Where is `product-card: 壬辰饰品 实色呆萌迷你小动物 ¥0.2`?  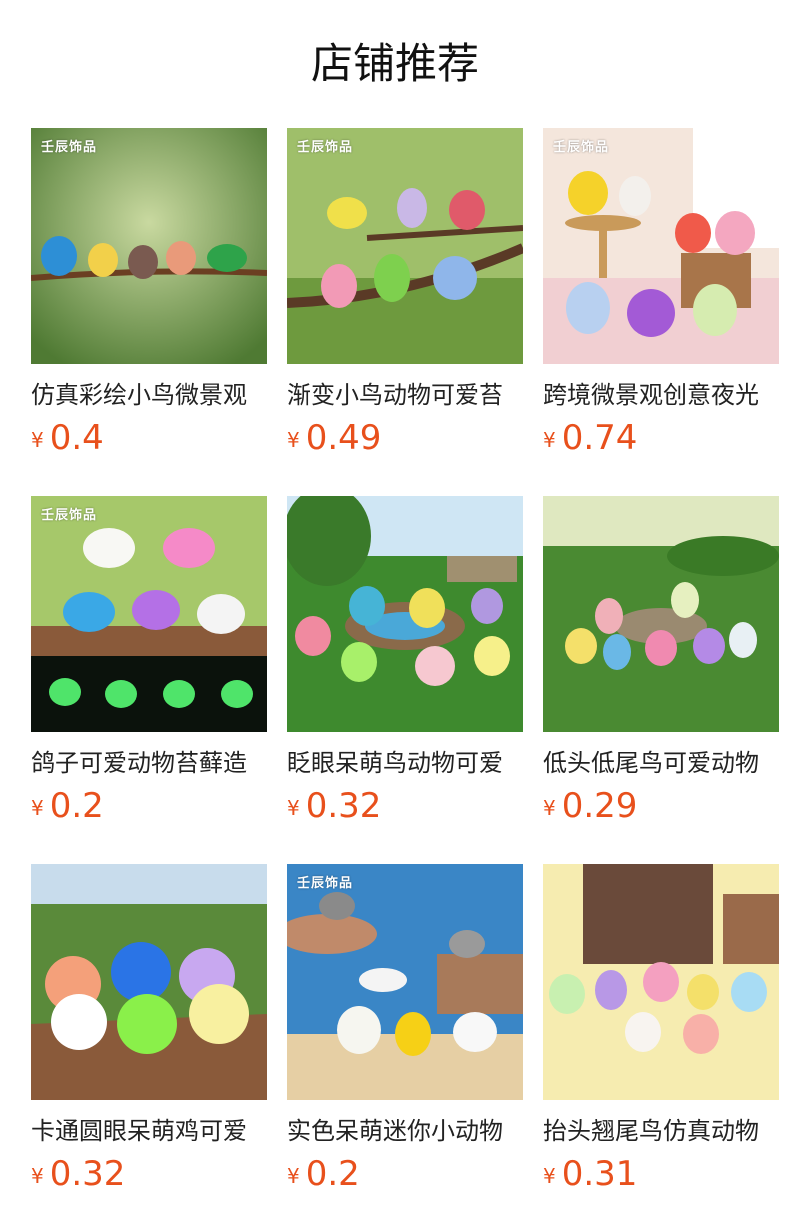
product-card: 壬辰饰品 实色呆萌迷你小动物 ¥0.2 is located at coordinates (405, 1030).